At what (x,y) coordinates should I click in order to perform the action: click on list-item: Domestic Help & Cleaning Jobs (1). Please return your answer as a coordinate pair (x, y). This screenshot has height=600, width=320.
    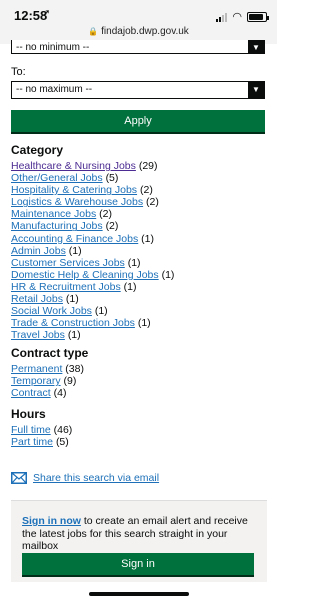
    Looking at the image, I should click on (92, 275).